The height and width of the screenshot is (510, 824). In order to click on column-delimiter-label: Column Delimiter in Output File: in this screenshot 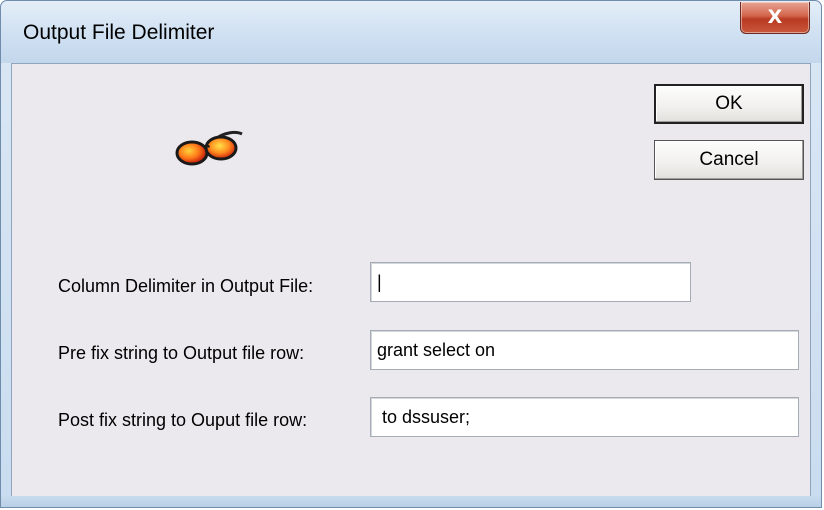, I will do `click(186, 286)`.